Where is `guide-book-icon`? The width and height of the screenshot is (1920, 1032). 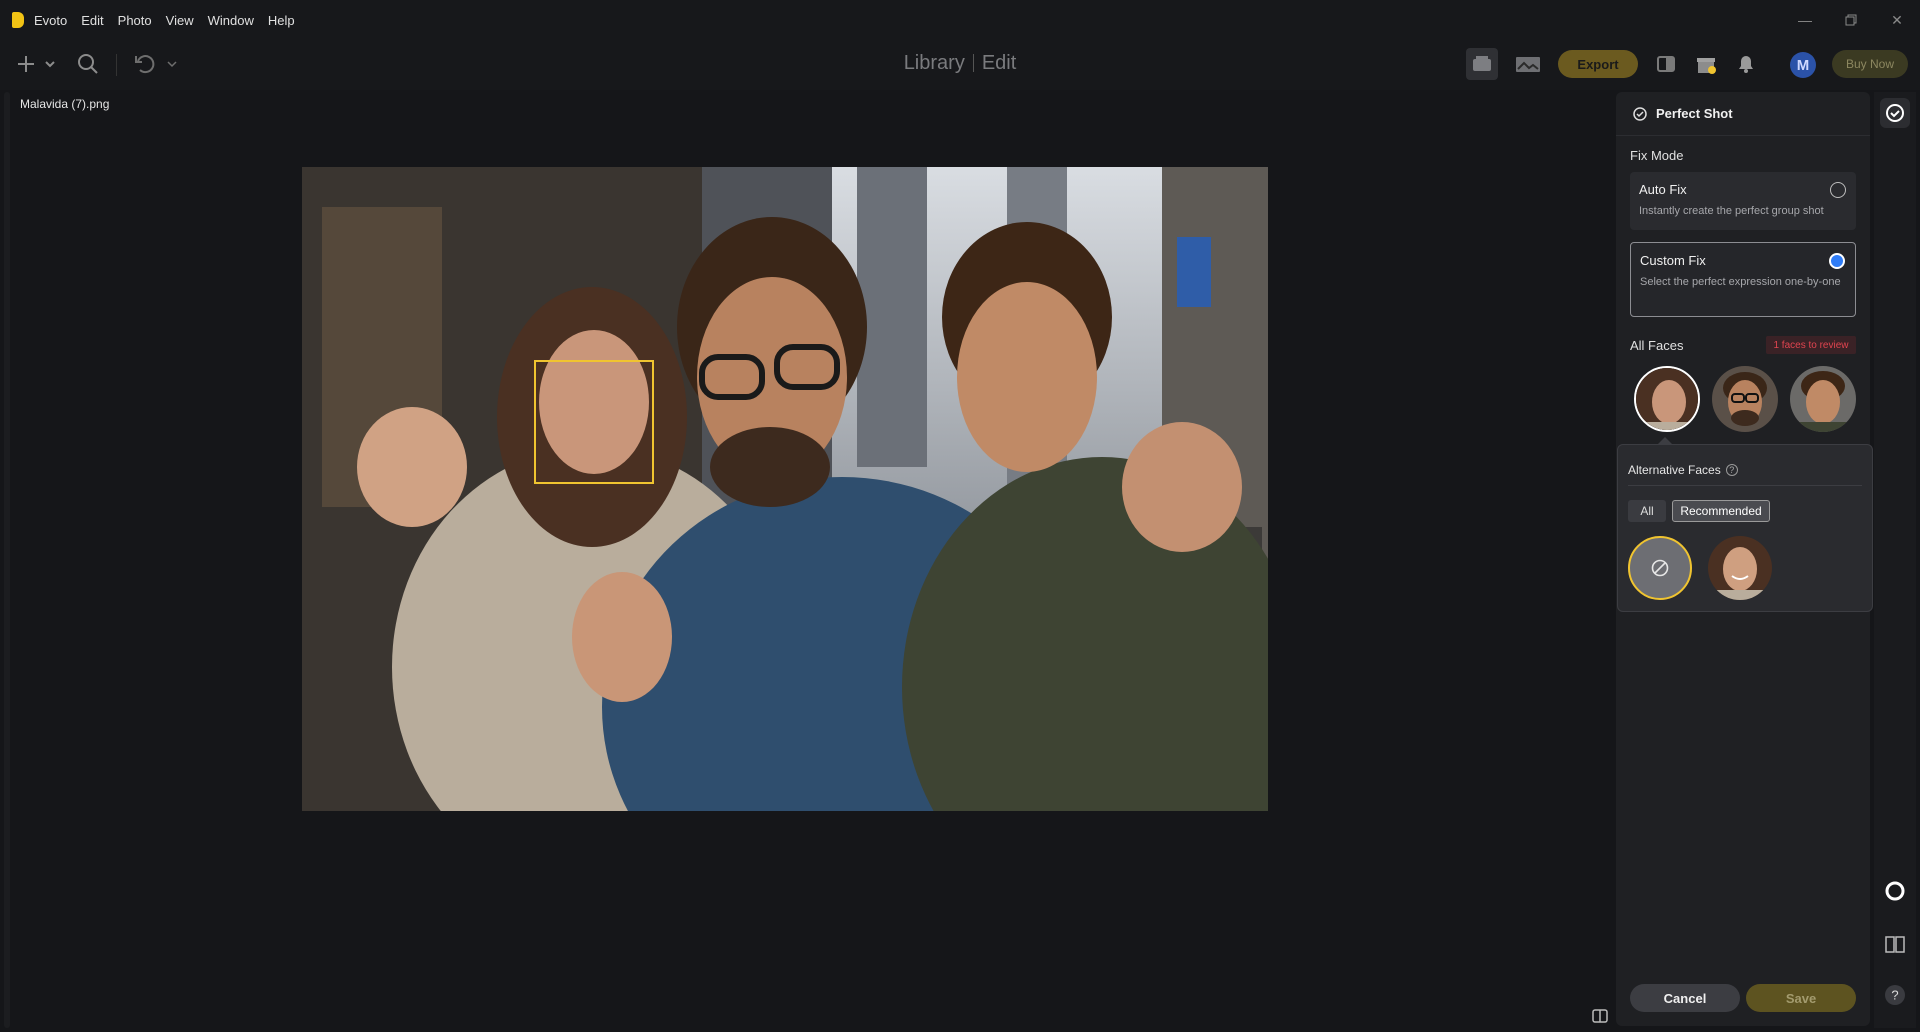
guide-book-icon is located at coordinates (1895, 944).